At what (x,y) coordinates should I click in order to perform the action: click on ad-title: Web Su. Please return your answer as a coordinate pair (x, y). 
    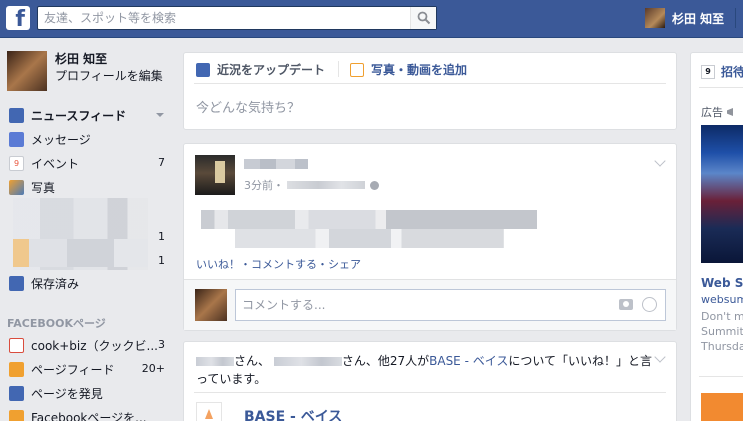
    Looking at the image, I should click on (722, 283).